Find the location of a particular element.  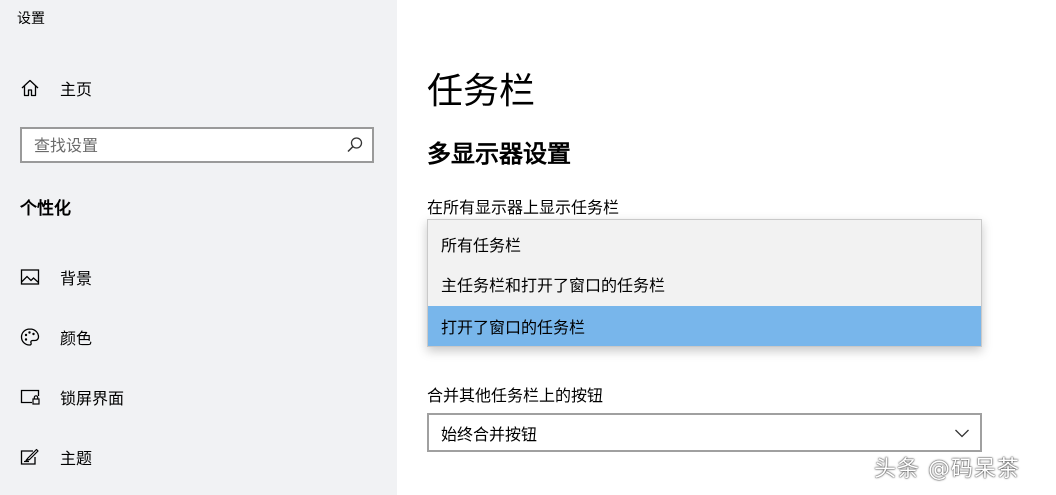

palette-icon is located at coordinates (30, 337).